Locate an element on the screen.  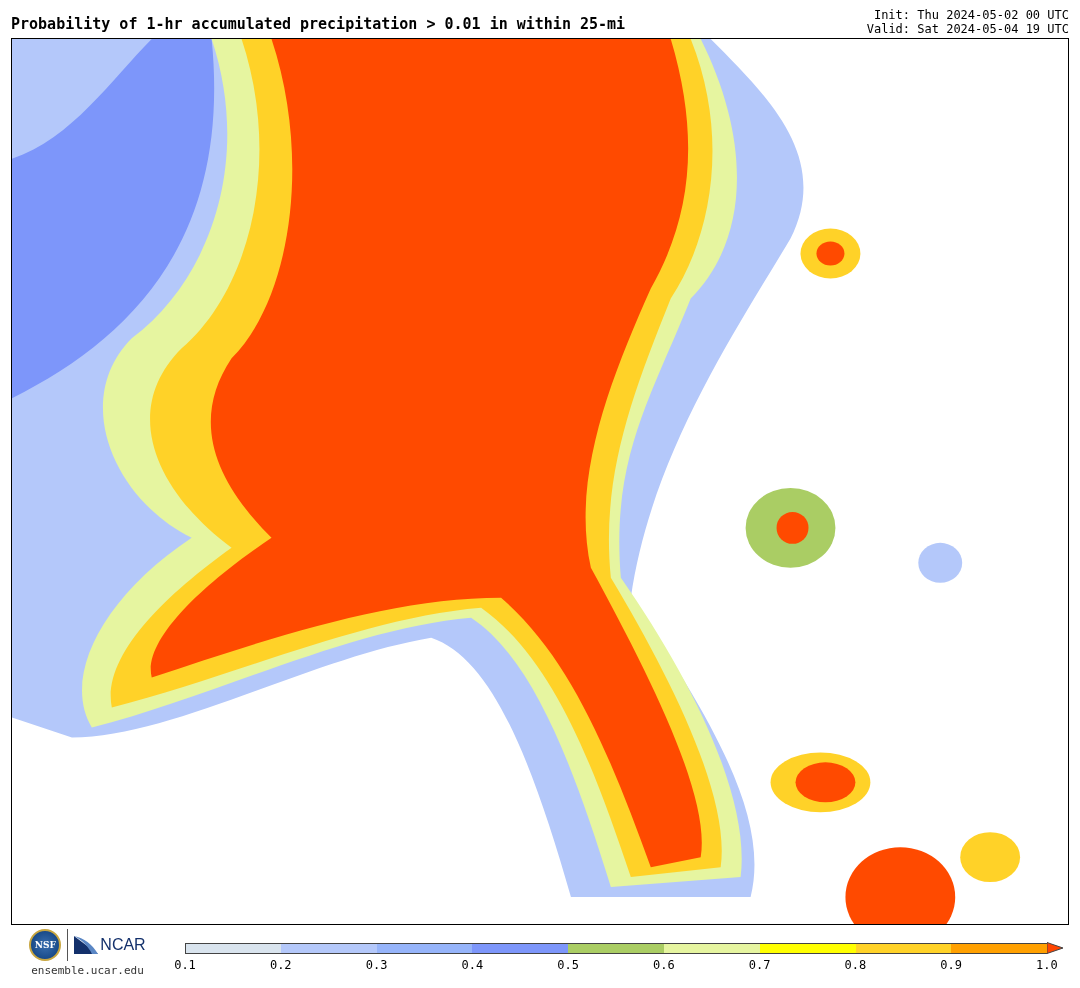
ncar-logo: NCAR is located at coordinates (123, 945).